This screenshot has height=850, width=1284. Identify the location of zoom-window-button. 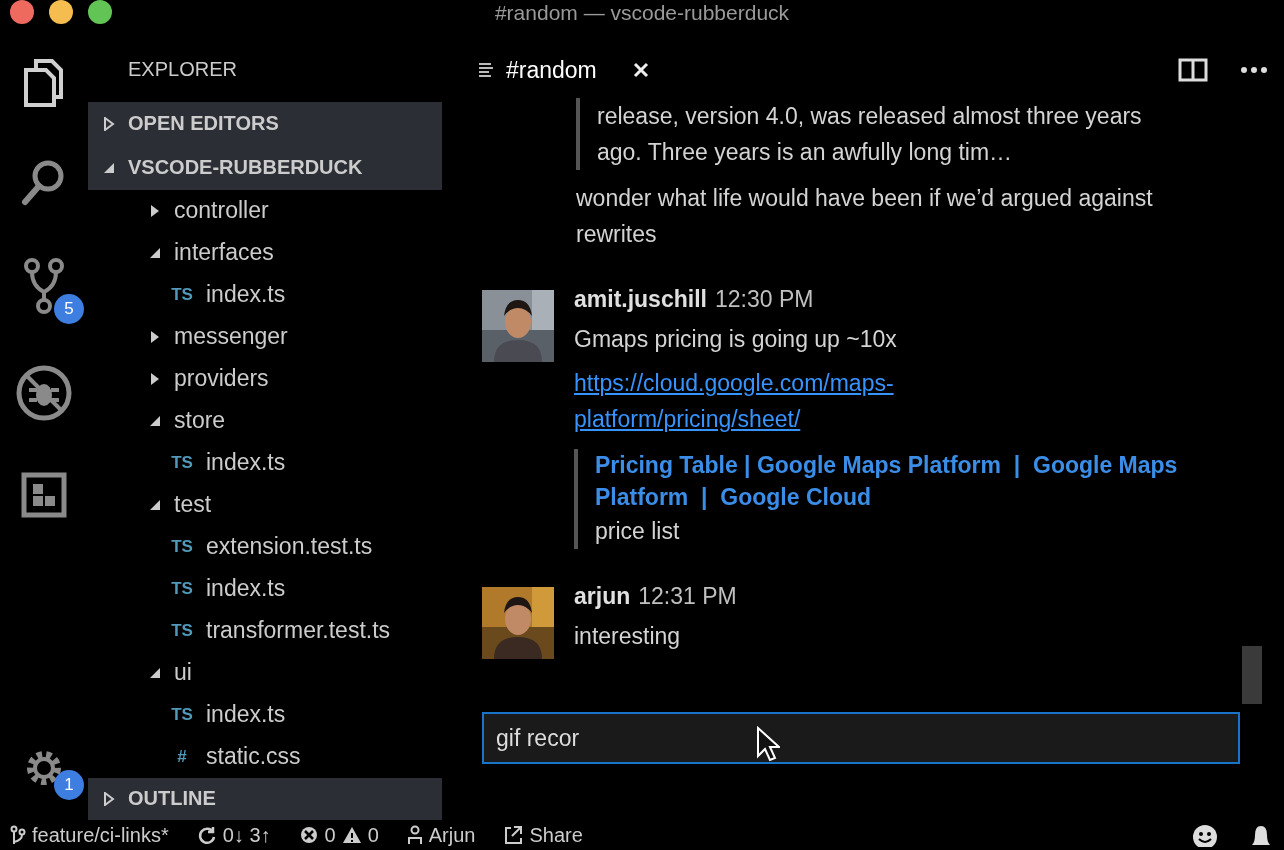
(100, 12).